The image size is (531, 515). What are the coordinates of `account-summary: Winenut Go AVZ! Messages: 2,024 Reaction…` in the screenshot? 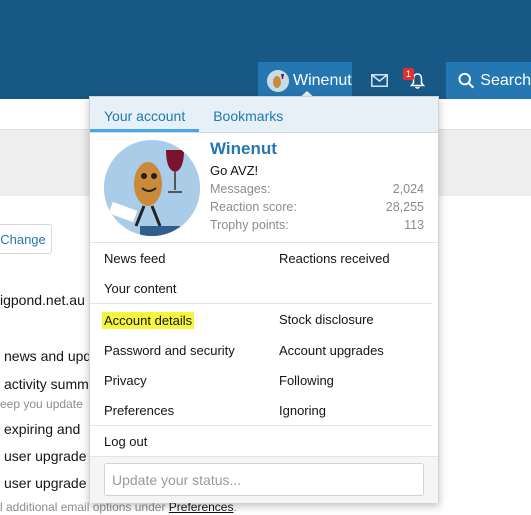 It's located at (264, 188).